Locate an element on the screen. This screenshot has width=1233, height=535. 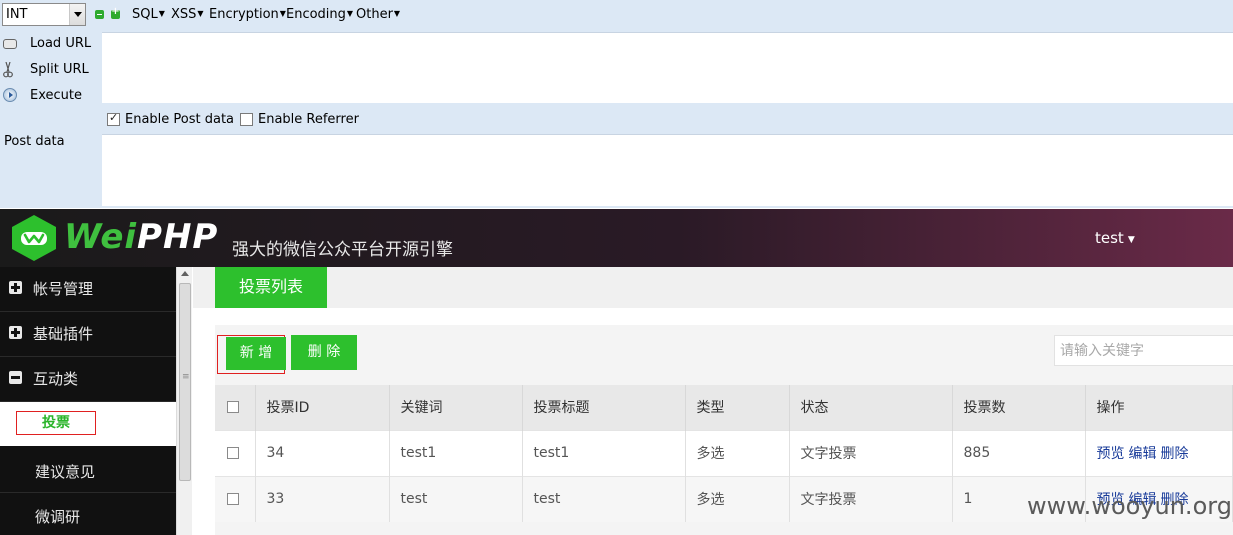
sidebar-group-account: 帐号管理 is located at coordinates (88, 289).